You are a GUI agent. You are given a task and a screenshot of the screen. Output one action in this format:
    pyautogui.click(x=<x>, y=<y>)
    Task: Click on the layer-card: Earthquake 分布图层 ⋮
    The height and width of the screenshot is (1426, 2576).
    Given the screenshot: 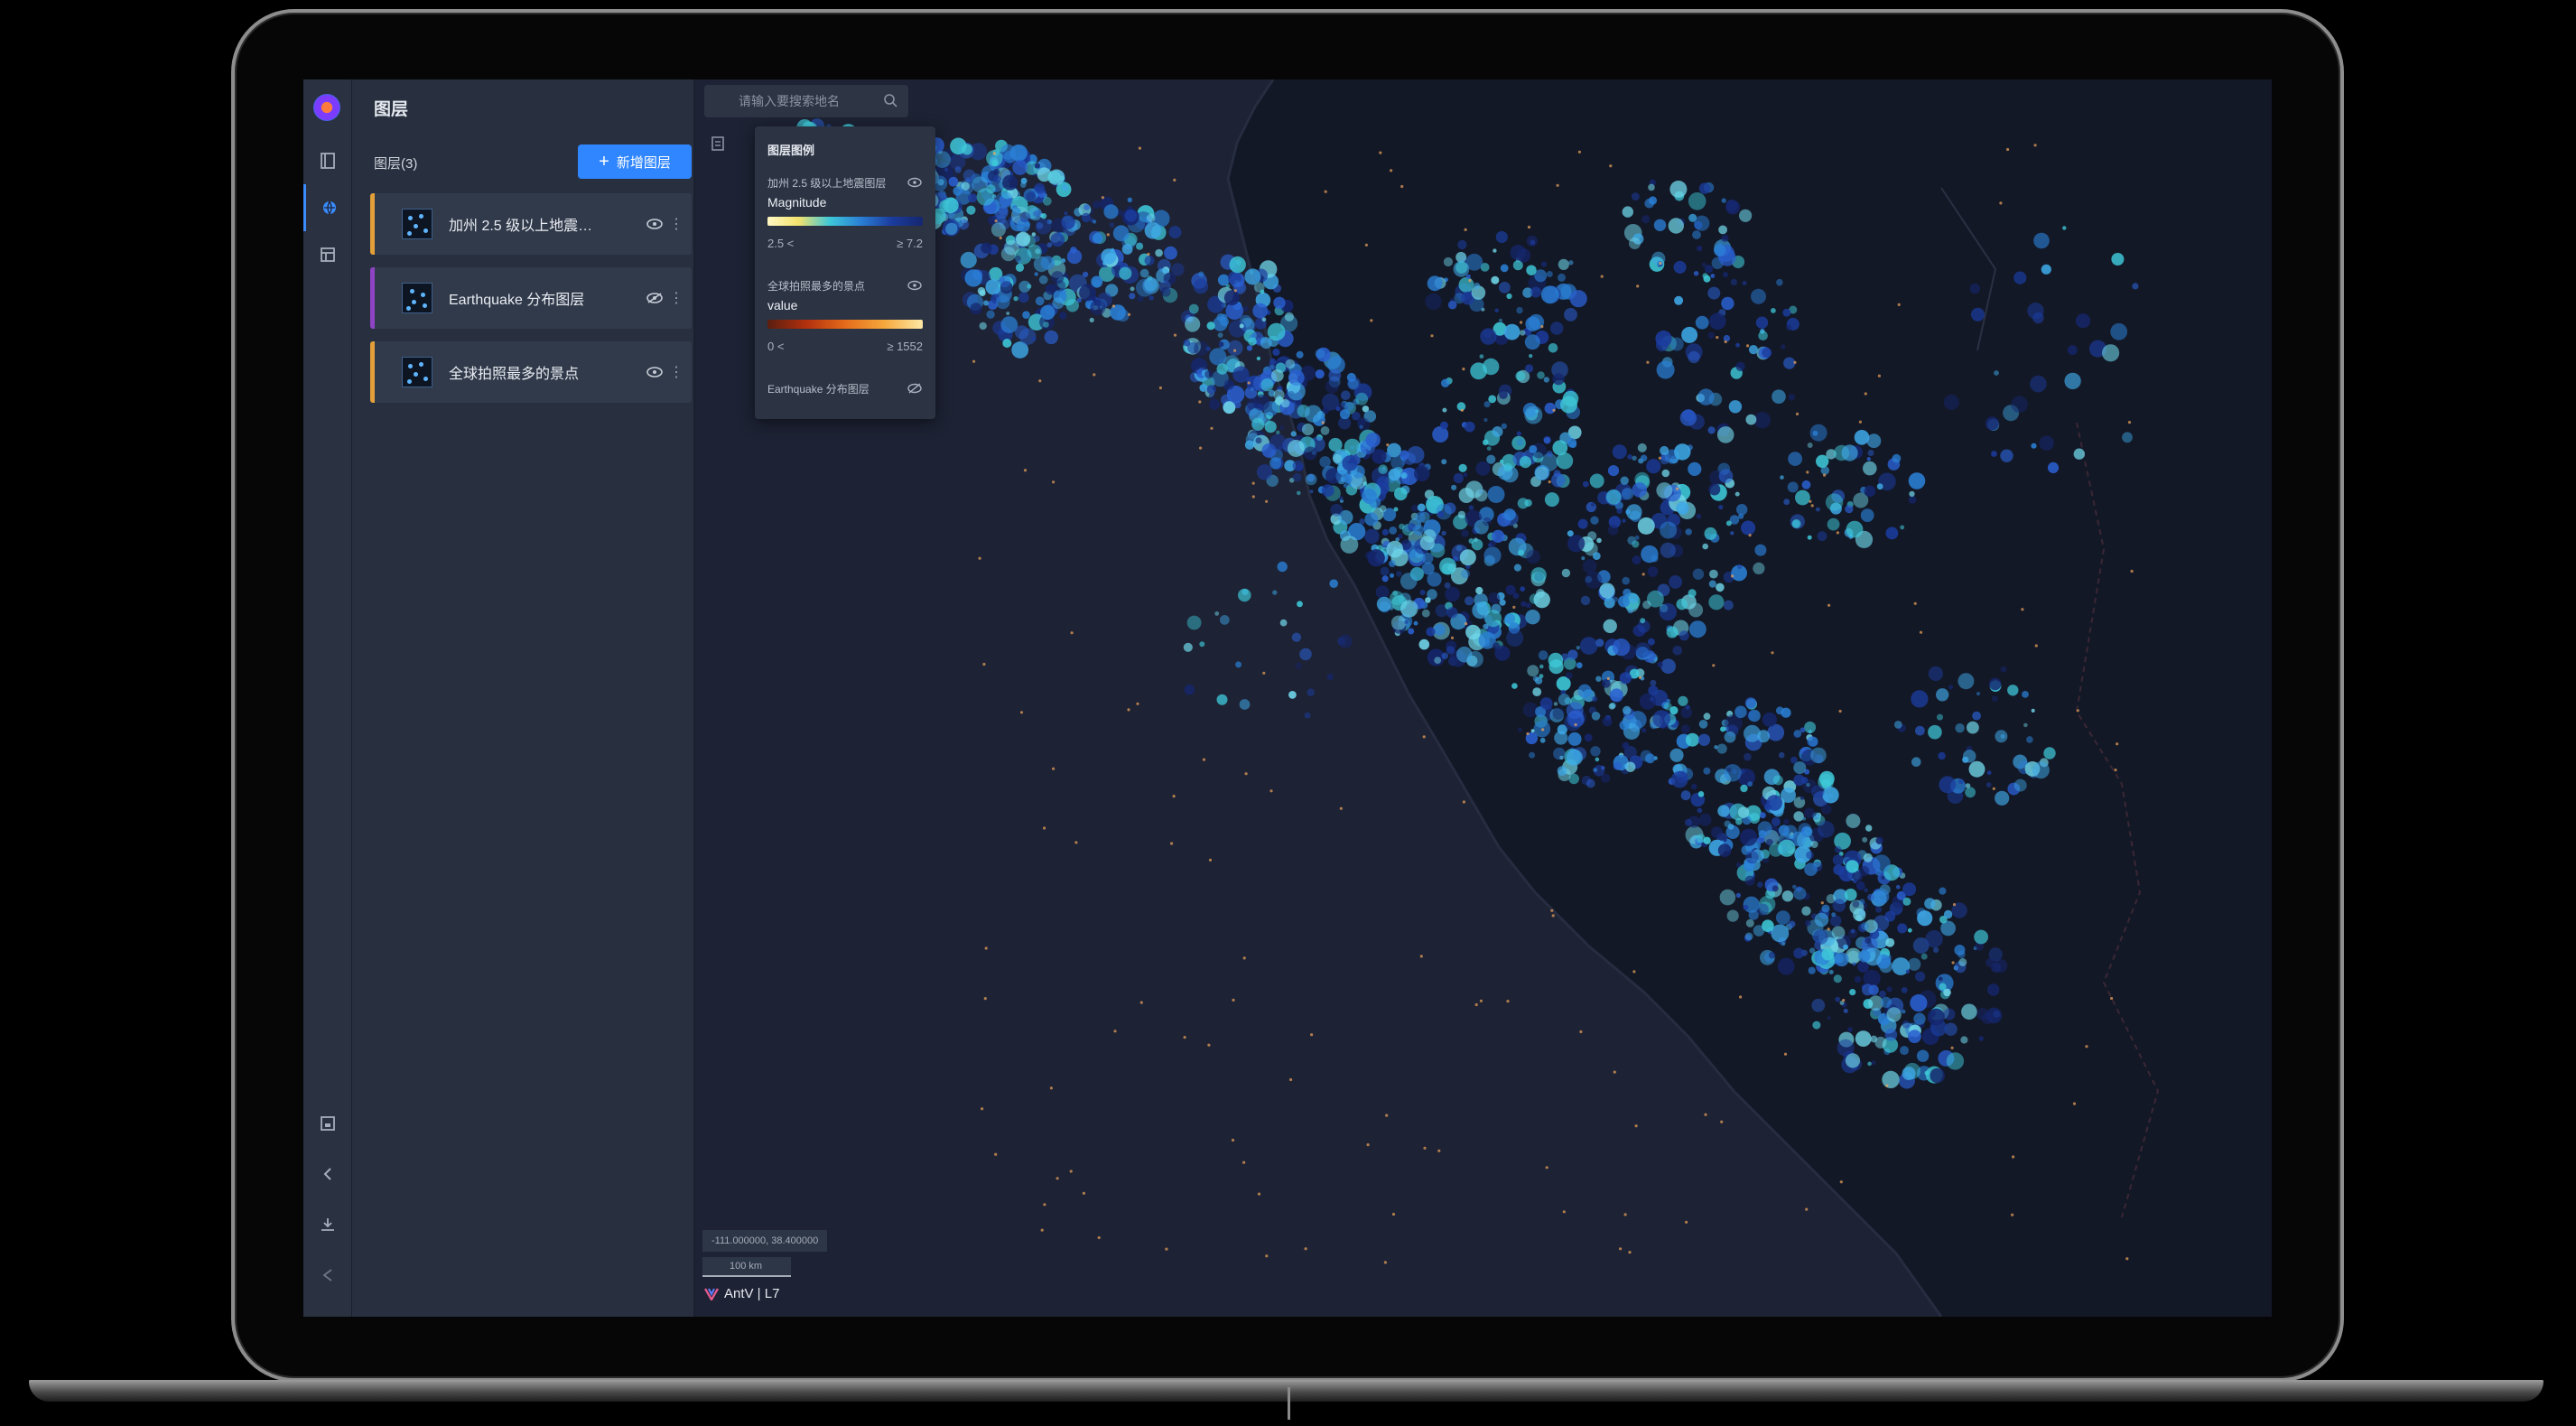 What is the action you would take?
    pyautogui.click(x=531, y=298)
    